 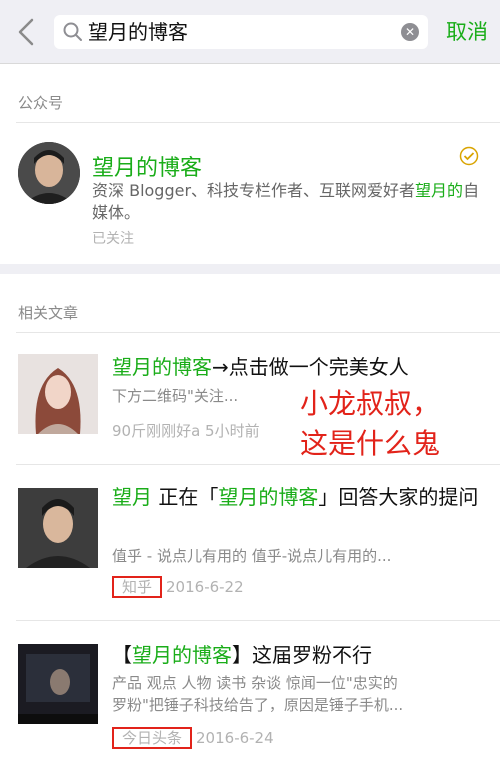 What do you see at coordinates (286, 201) in the screenshot?
I see `account-description: 资深 Blogger、科技专栏作者、互联网爱好者望月的自媒体。` at bounding box center [286, 201].